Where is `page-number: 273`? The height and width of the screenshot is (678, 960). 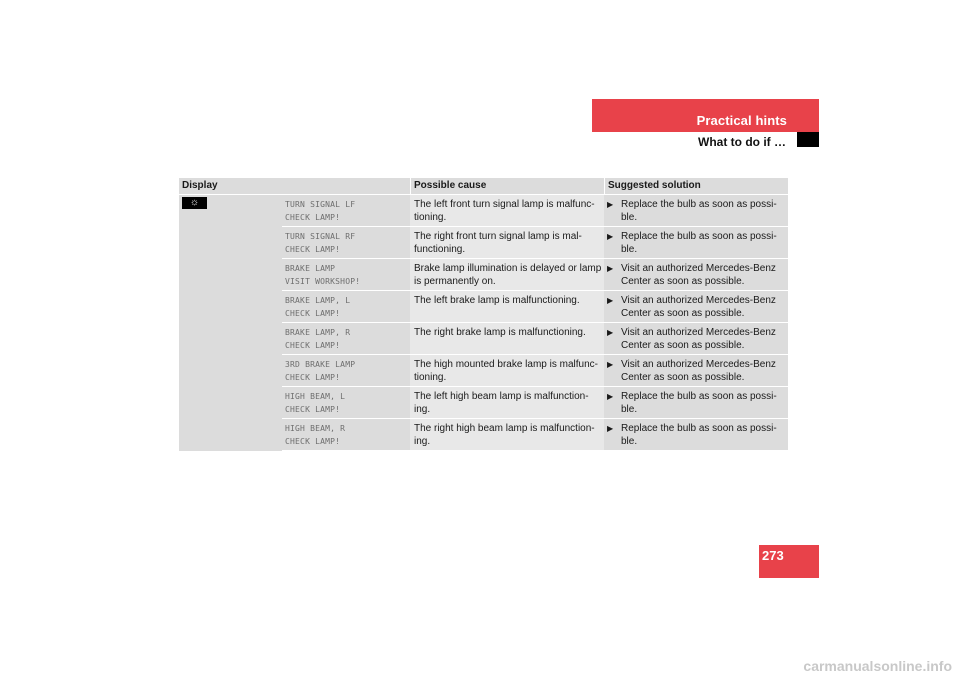 page-number: 273 is located at coordinates (773, 555).